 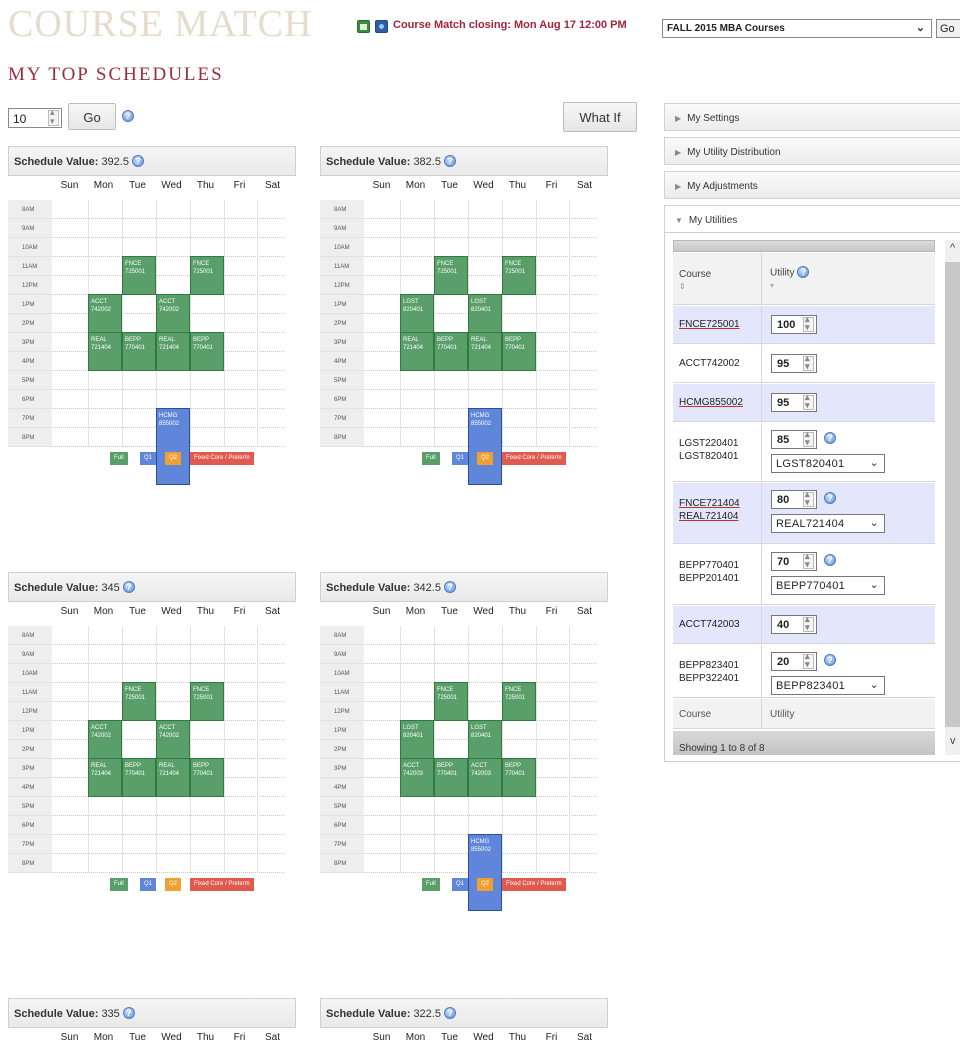 What do you see at coordinates (794, 661) in the screenshot?
I see `utility-stepper: 20` at bounding box center [794, 661].